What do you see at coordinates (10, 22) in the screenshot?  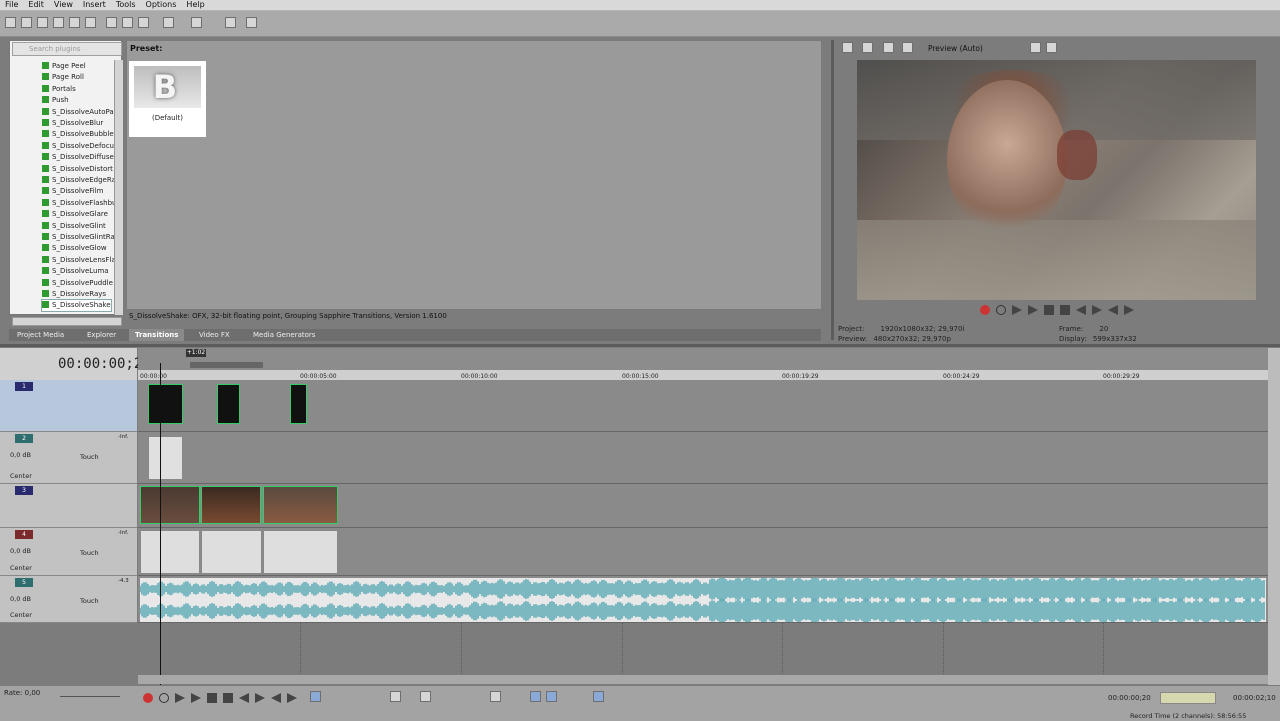 I see `new-icon` at bounding box center [10, 22].